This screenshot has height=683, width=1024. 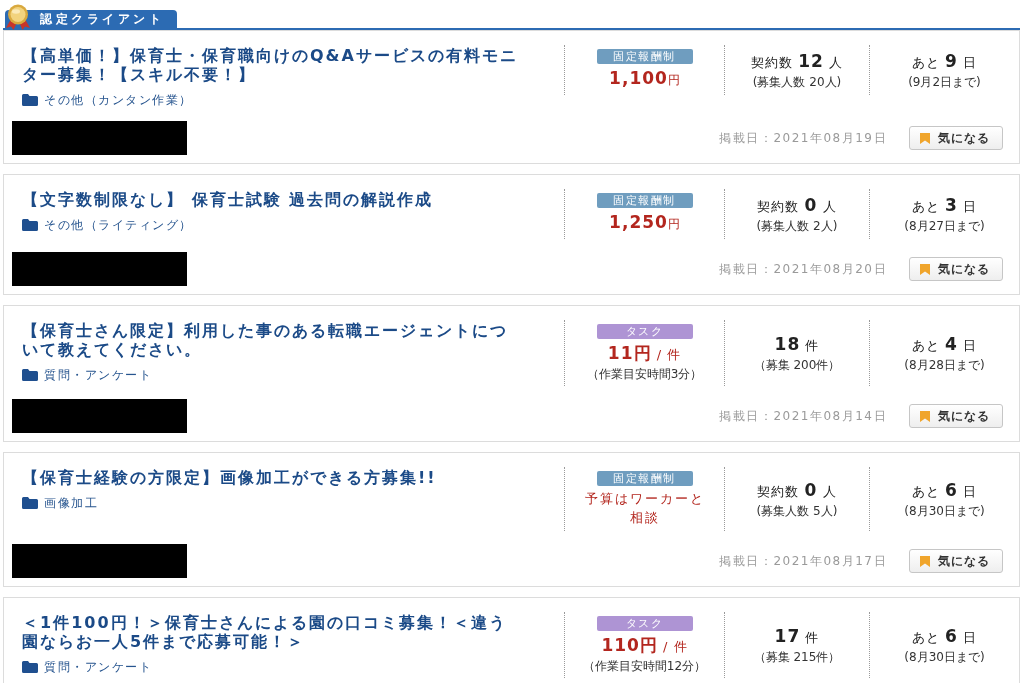 What do you see at coordinates (644, 645) in the screenshot?
I see `price: 110円 / 件` at bounding box center [644, 645].